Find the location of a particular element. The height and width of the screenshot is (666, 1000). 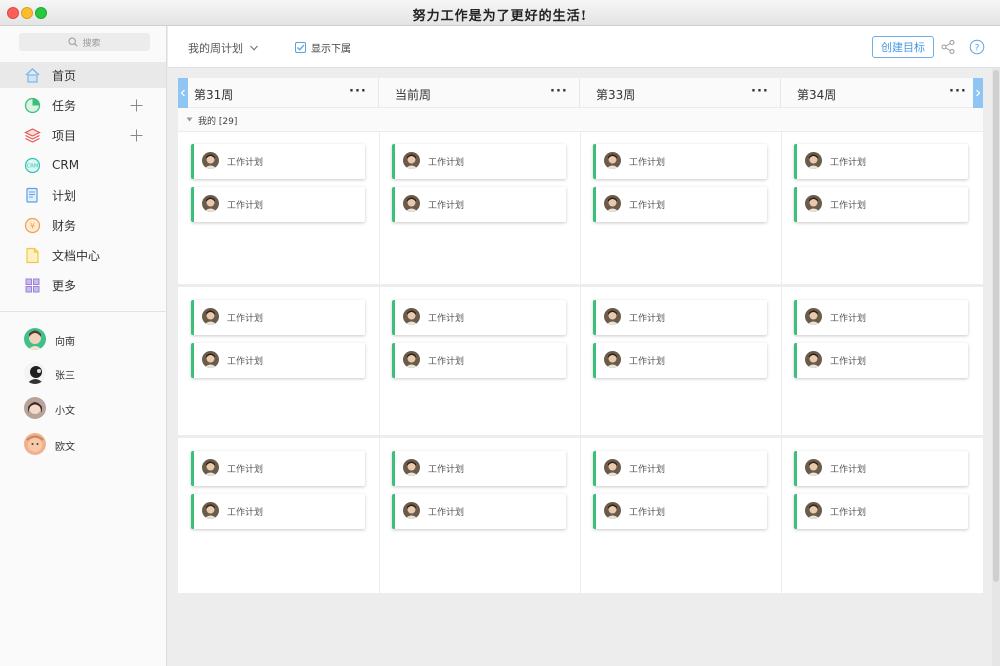

add-project-icon is located at coordinates (136, 135).